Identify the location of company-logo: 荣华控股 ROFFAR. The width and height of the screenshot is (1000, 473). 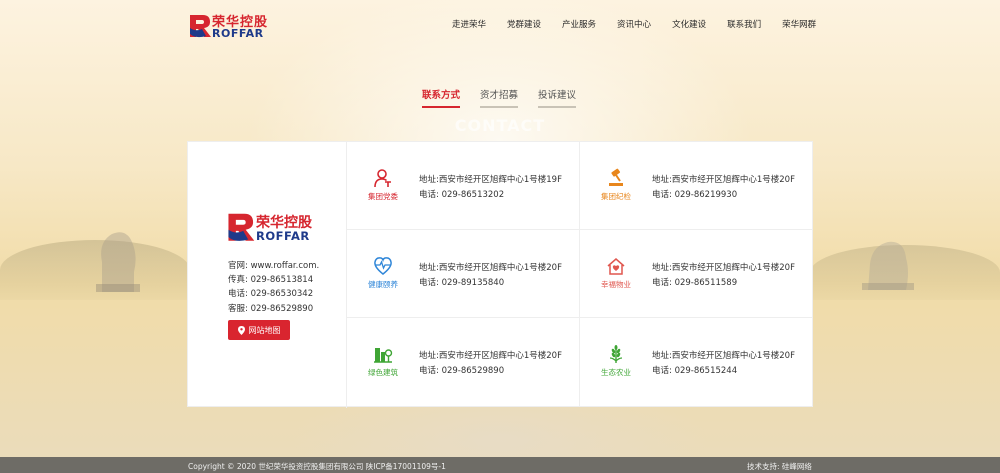
(271, 227).